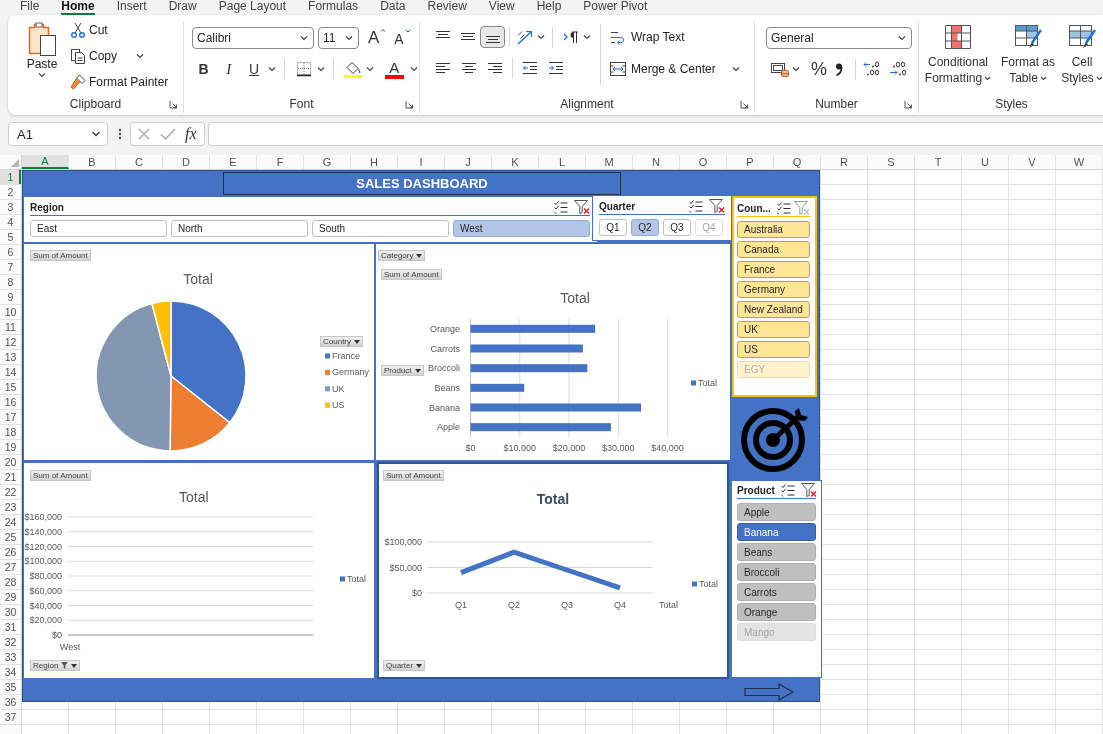 The width and height of the screenshot is (1103, 734). What do you see at coordinates (613, 227) in the screenshot?
I see `slicer-item: Q1` at bounding box center [613, 227].